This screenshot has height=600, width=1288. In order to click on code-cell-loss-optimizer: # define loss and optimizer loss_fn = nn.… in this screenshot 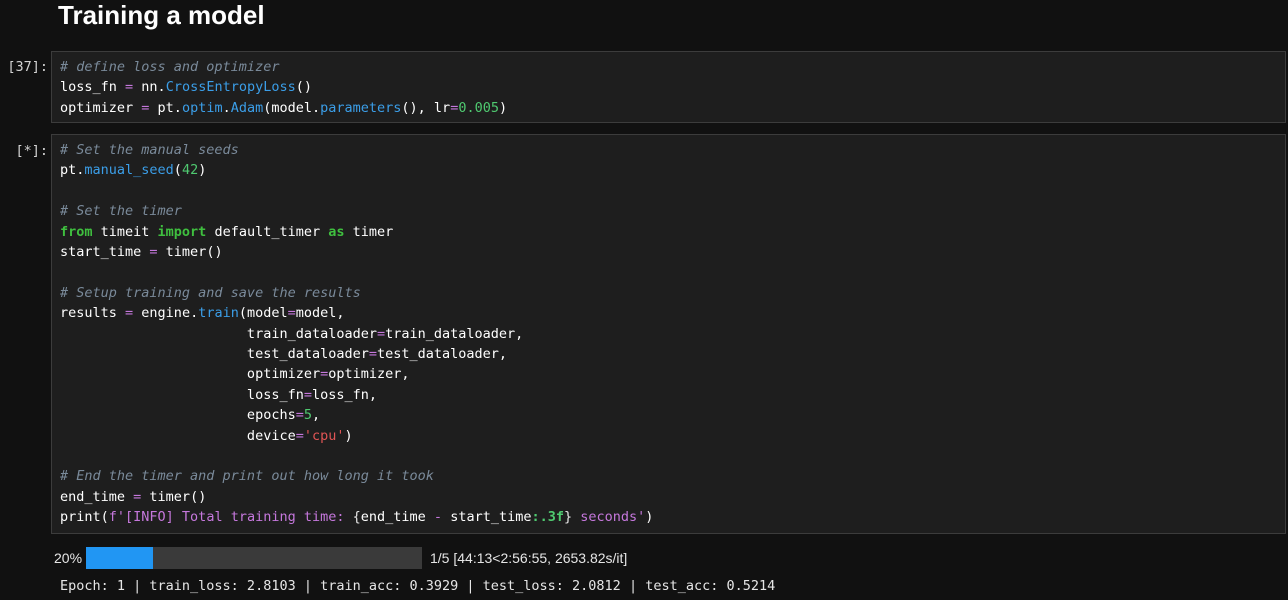, I will do `click(668, 87)`.